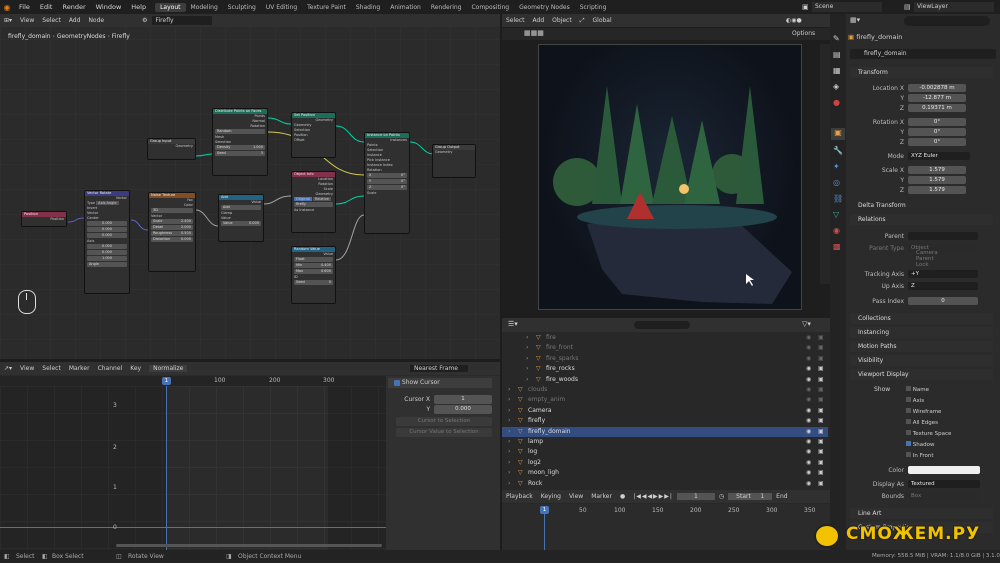  Describe the element at coordinates (601, 496) in the screenshot. I see `timeline-menu-marker: Marker` at that location.